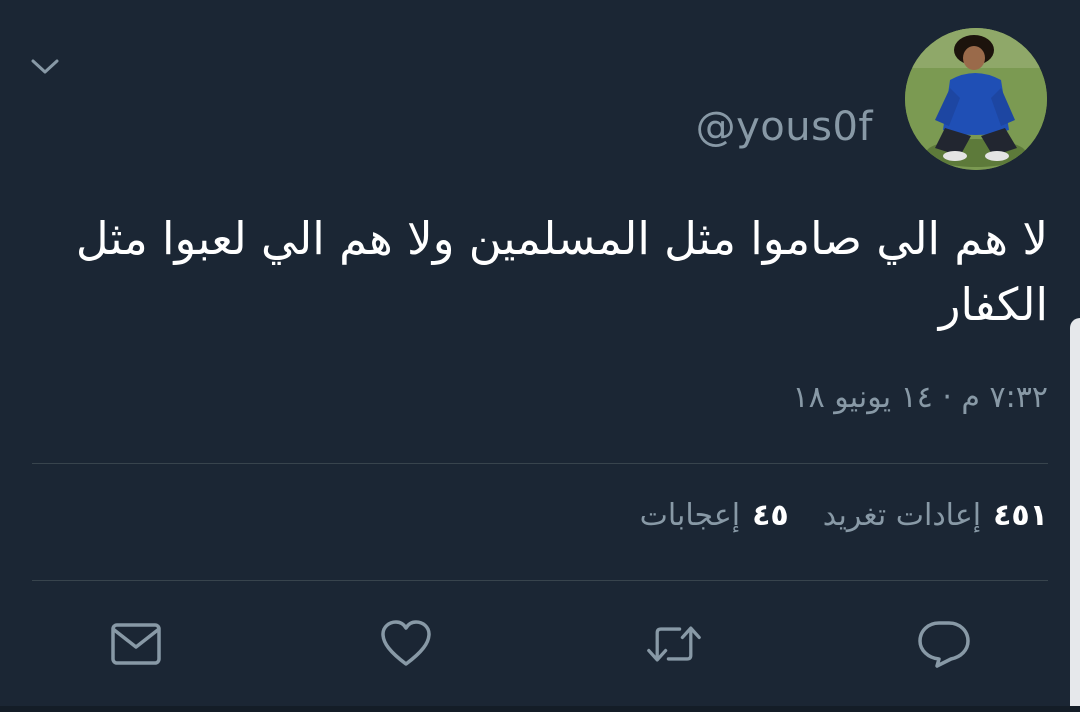 Image resolution: width=1080 pixels, height=712 pixels. Describe the element at coordinates (784, 127) in the screenshot. I see `user-handle: @yous0f` at that location.